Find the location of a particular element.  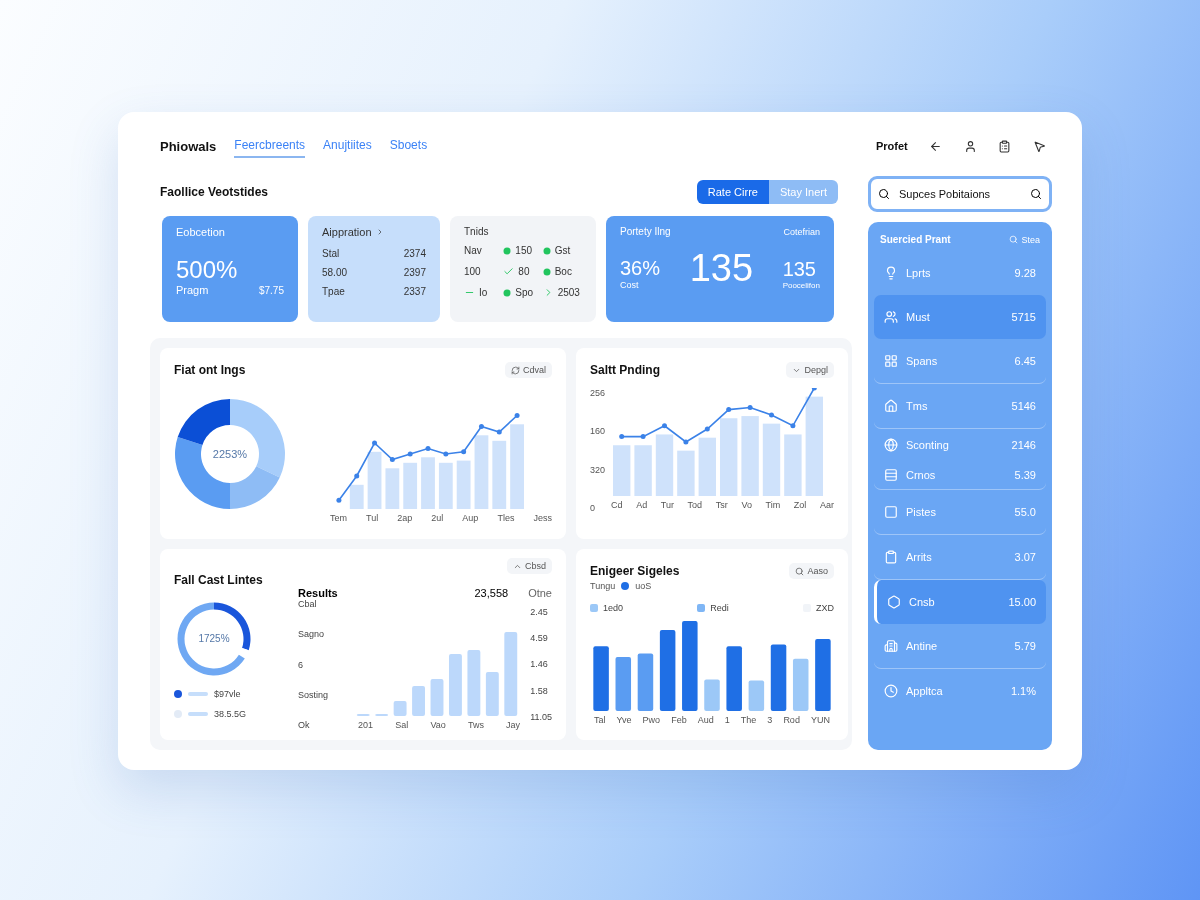

axis-label: 0 is located at coordinates (593, 508).